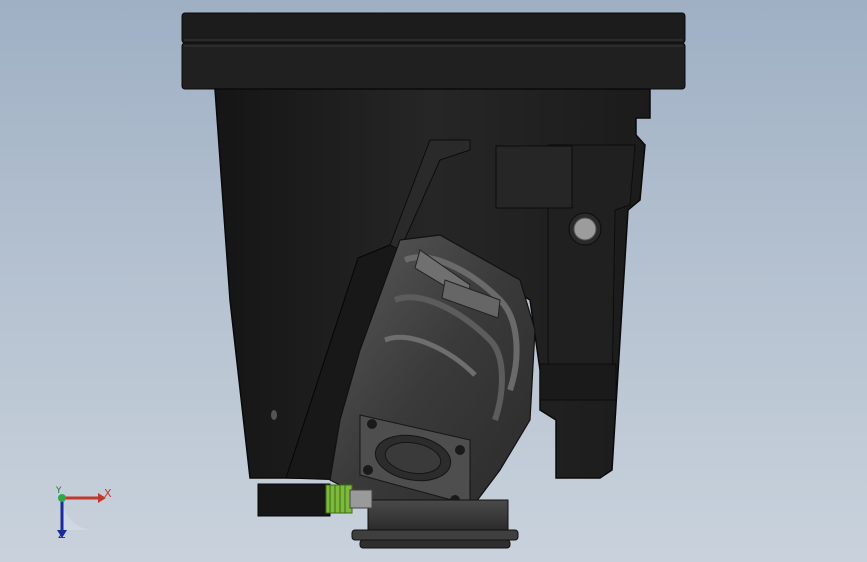 This screenshot has width=867, height=562. I want to click on y-axis-label: Y, so click(59, 491).